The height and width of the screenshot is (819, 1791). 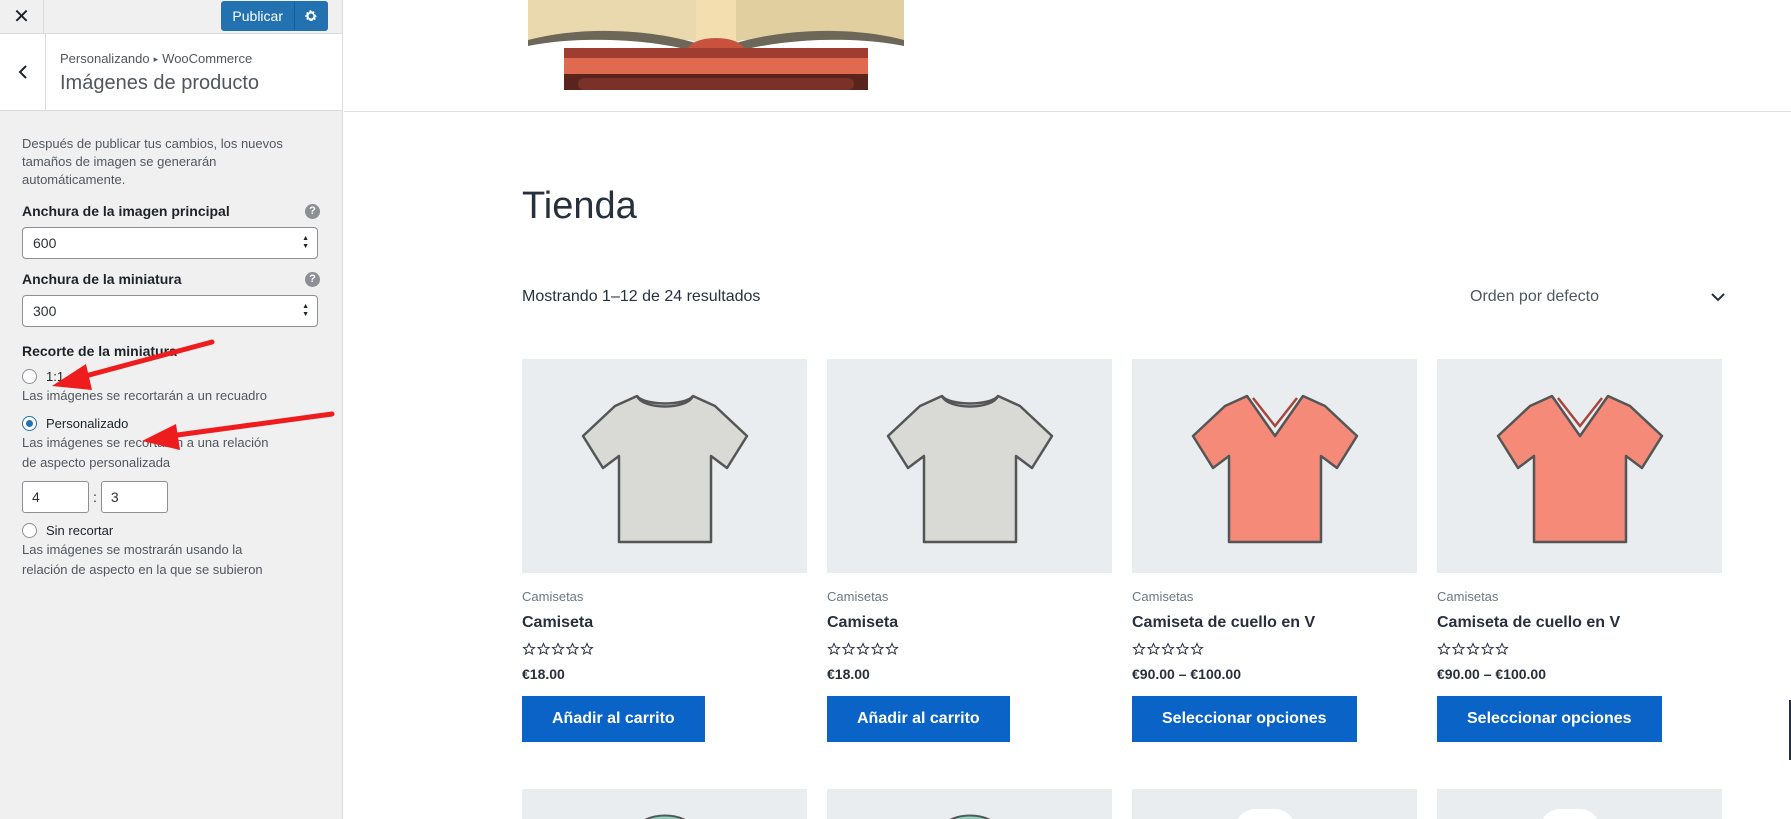 I want to click on chevron-left-icon, so click(x=22, y=72).